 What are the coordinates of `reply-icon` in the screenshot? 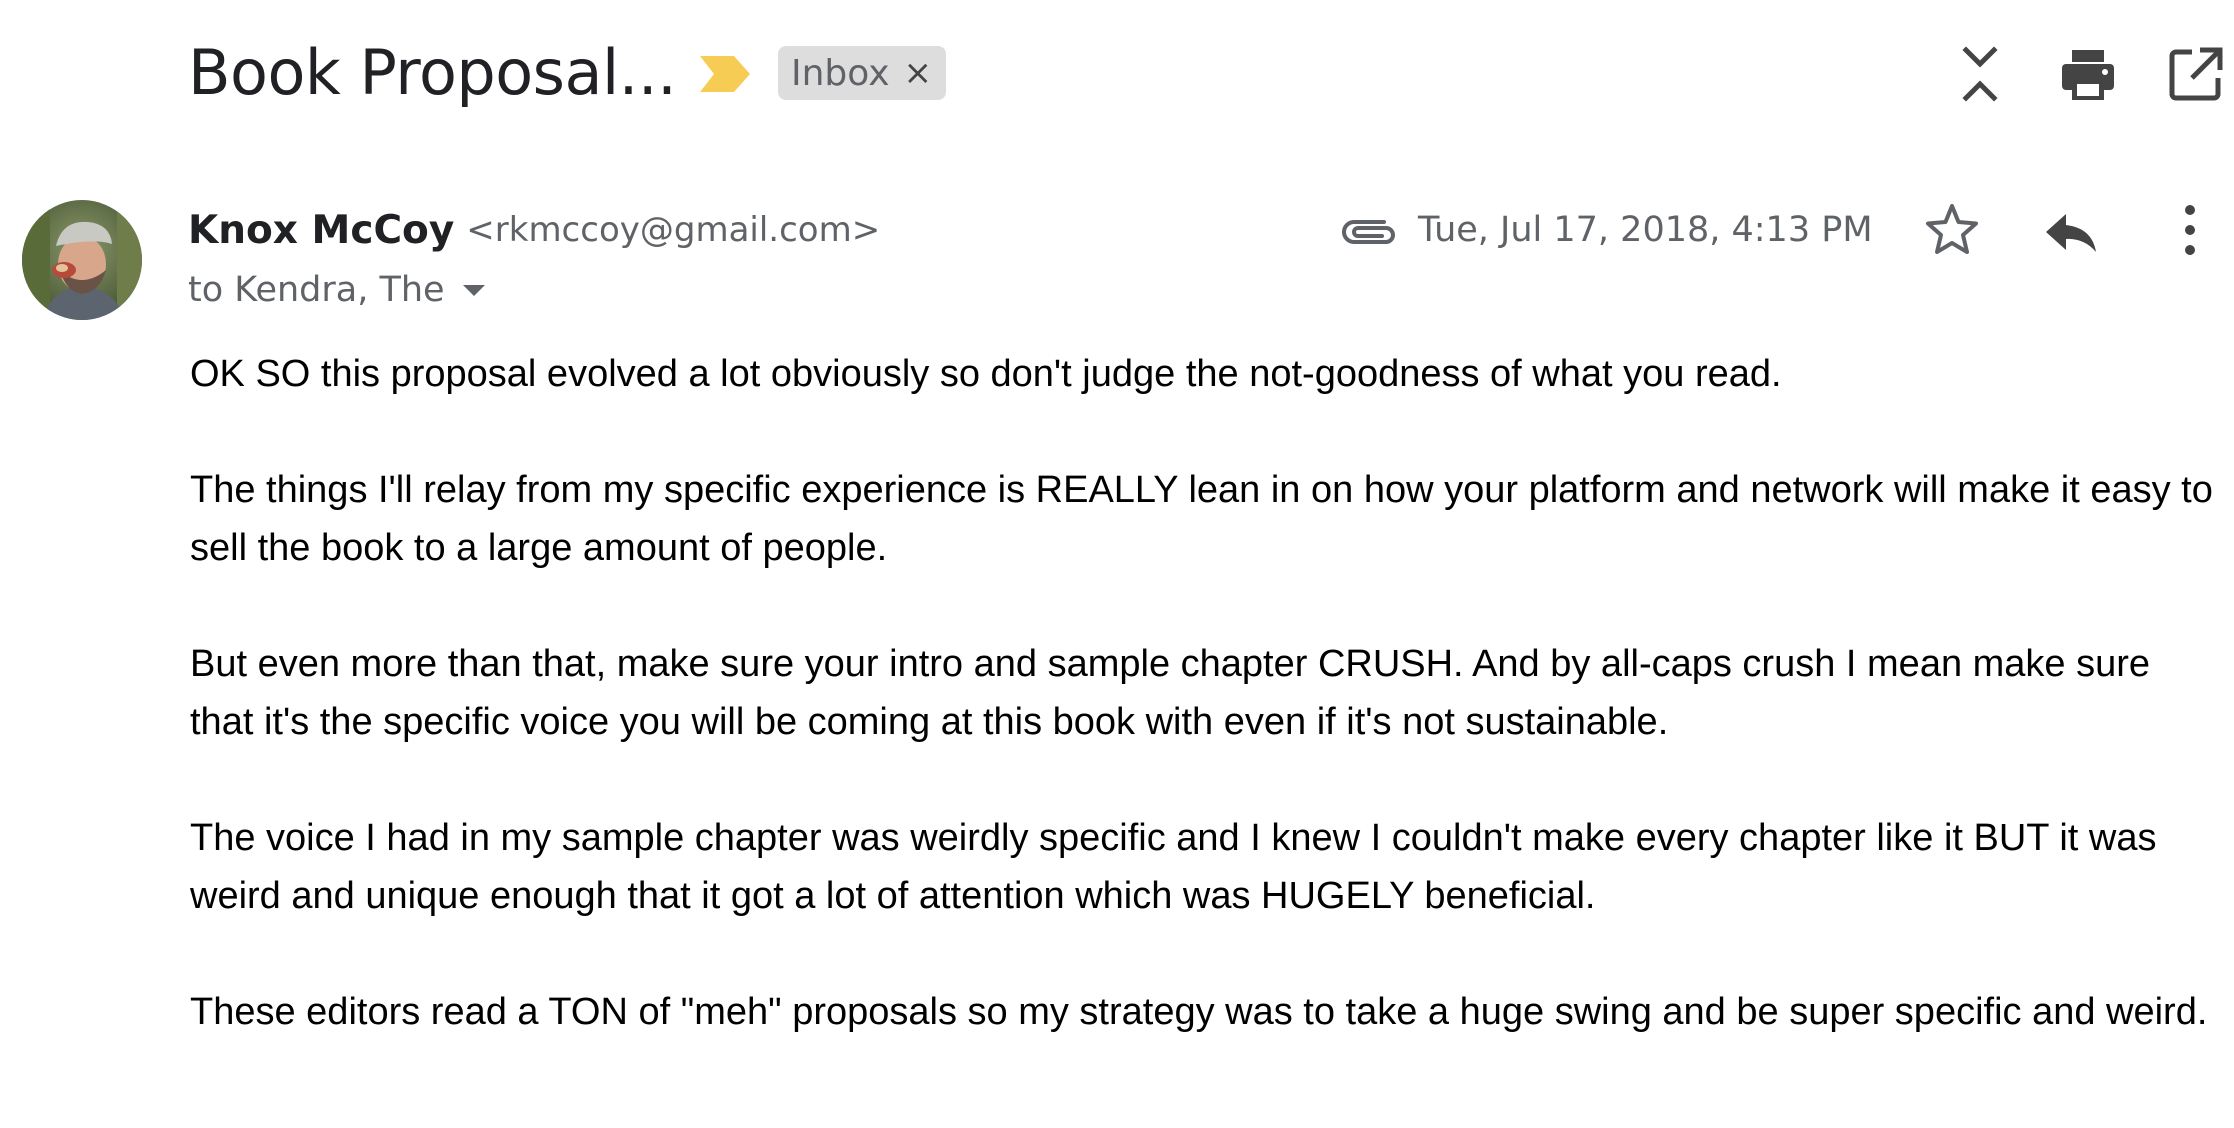 It's located at (2070, 230).